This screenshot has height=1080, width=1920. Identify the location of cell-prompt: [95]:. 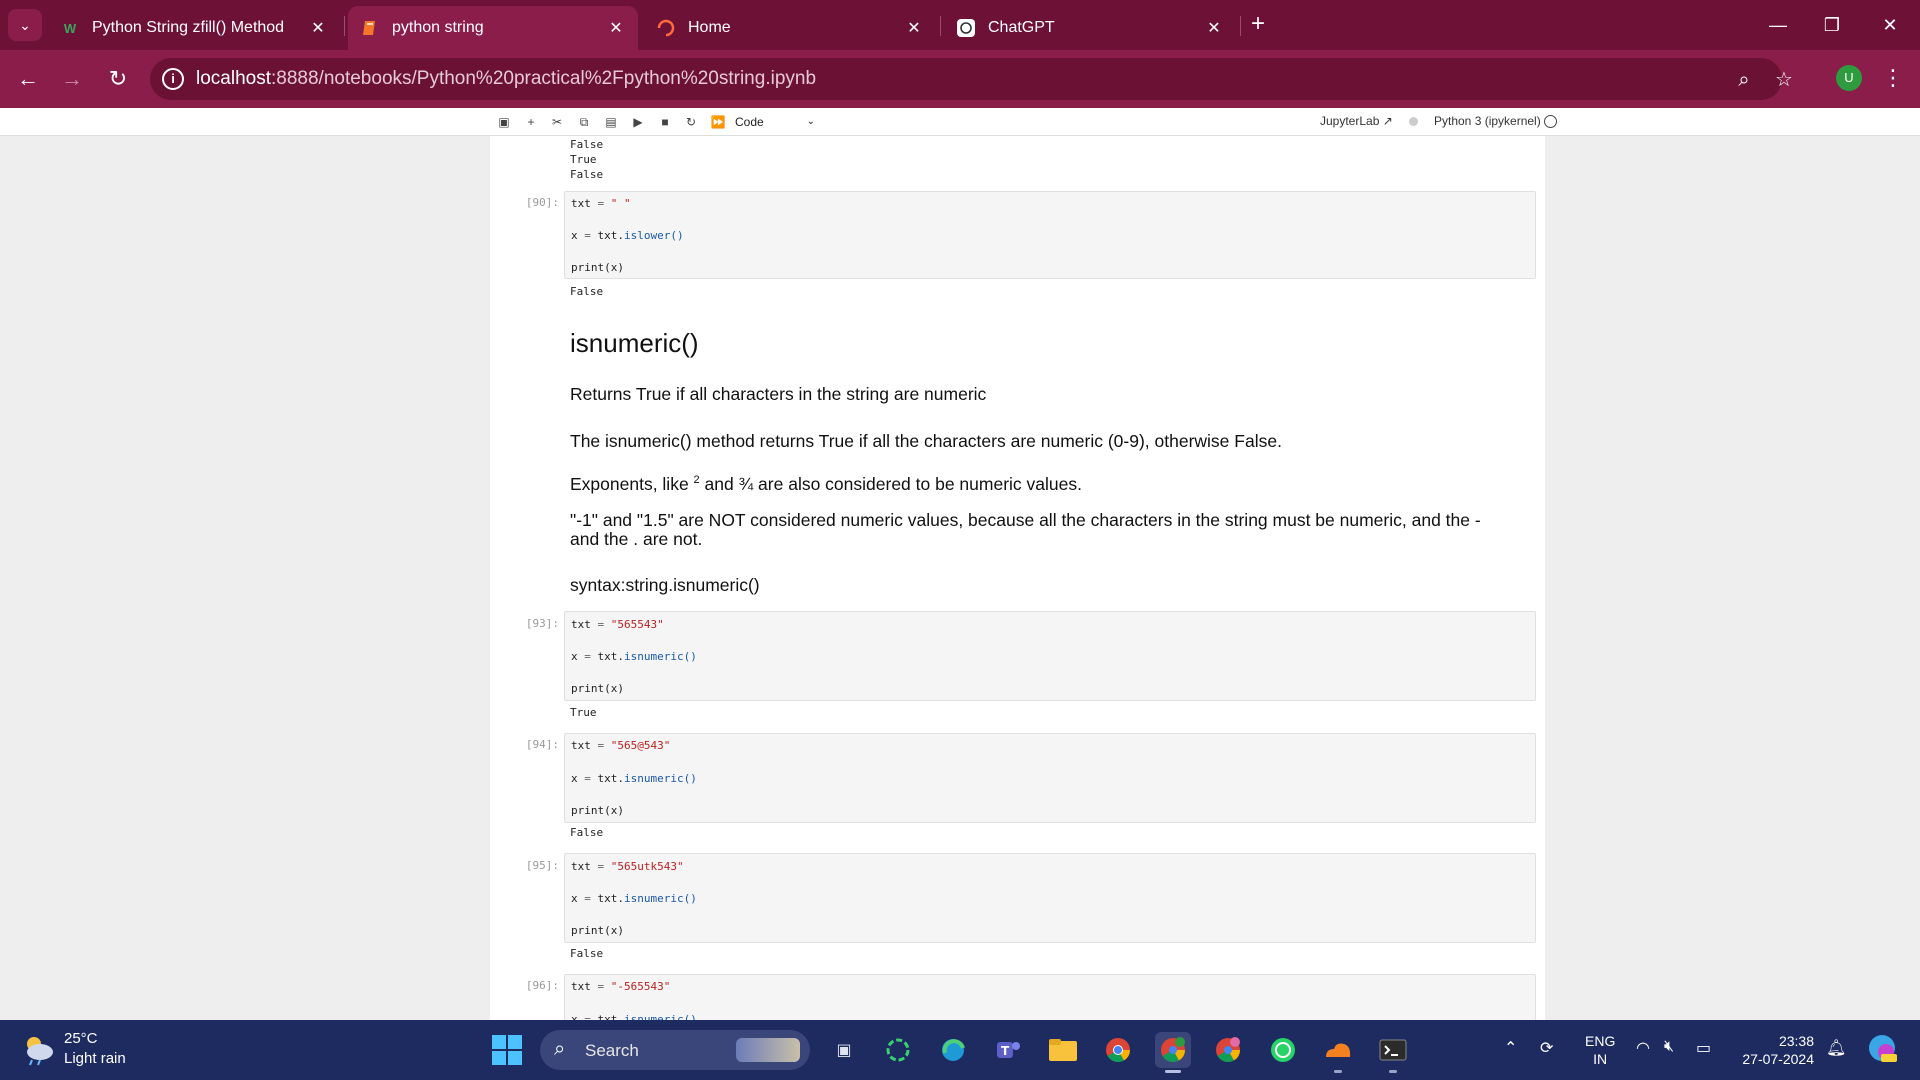
(542, 865).